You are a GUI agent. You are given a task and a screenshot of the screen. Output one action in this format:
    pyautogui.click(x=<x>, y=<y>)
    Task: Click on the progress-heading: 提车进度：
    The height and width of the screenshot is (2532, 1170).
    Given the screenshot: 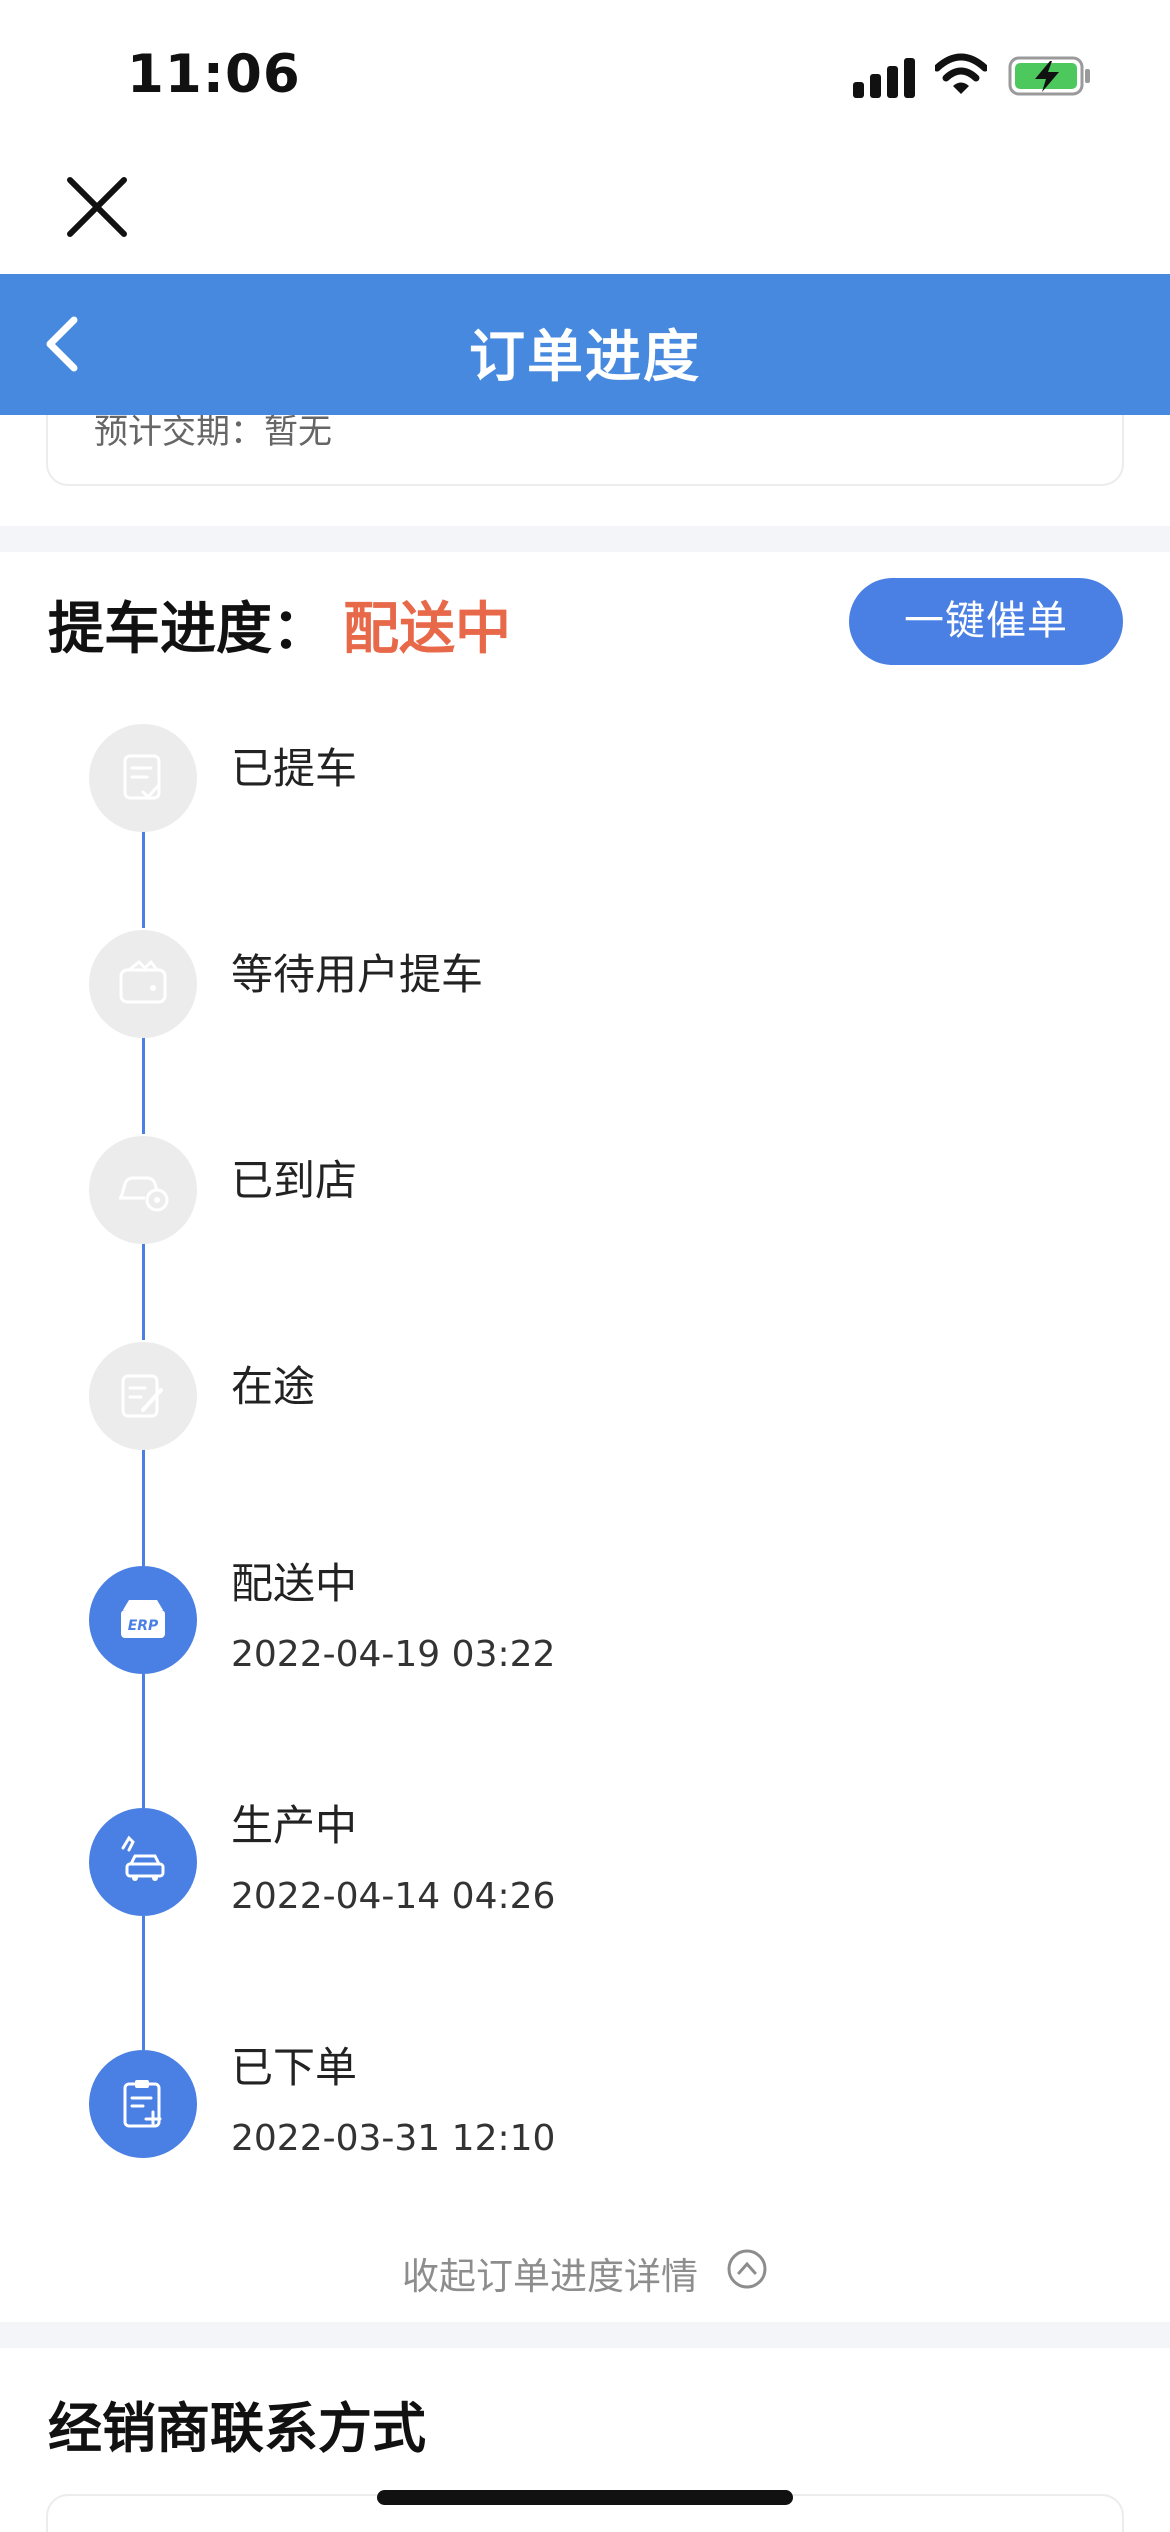 What is the action you would take?
    pyautogui.click(x=188, y=629)
    